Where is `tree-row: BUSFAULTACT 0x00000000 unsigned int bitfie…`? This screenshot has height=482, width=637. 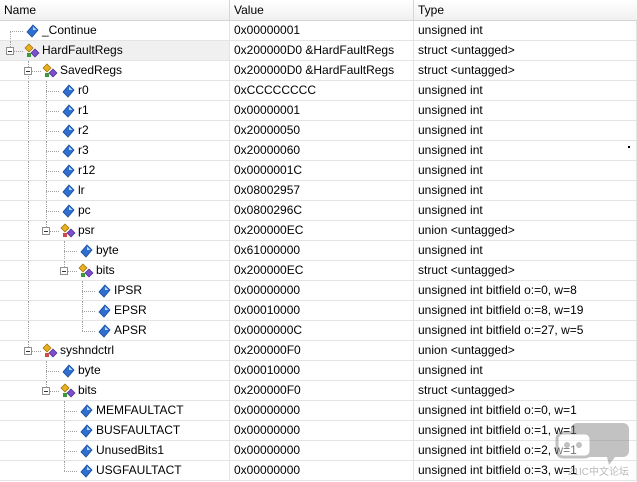
tree-row: BUSFAULTACT 0x00000000 unsigned int bitfie… is located at coordinates (318, 431).